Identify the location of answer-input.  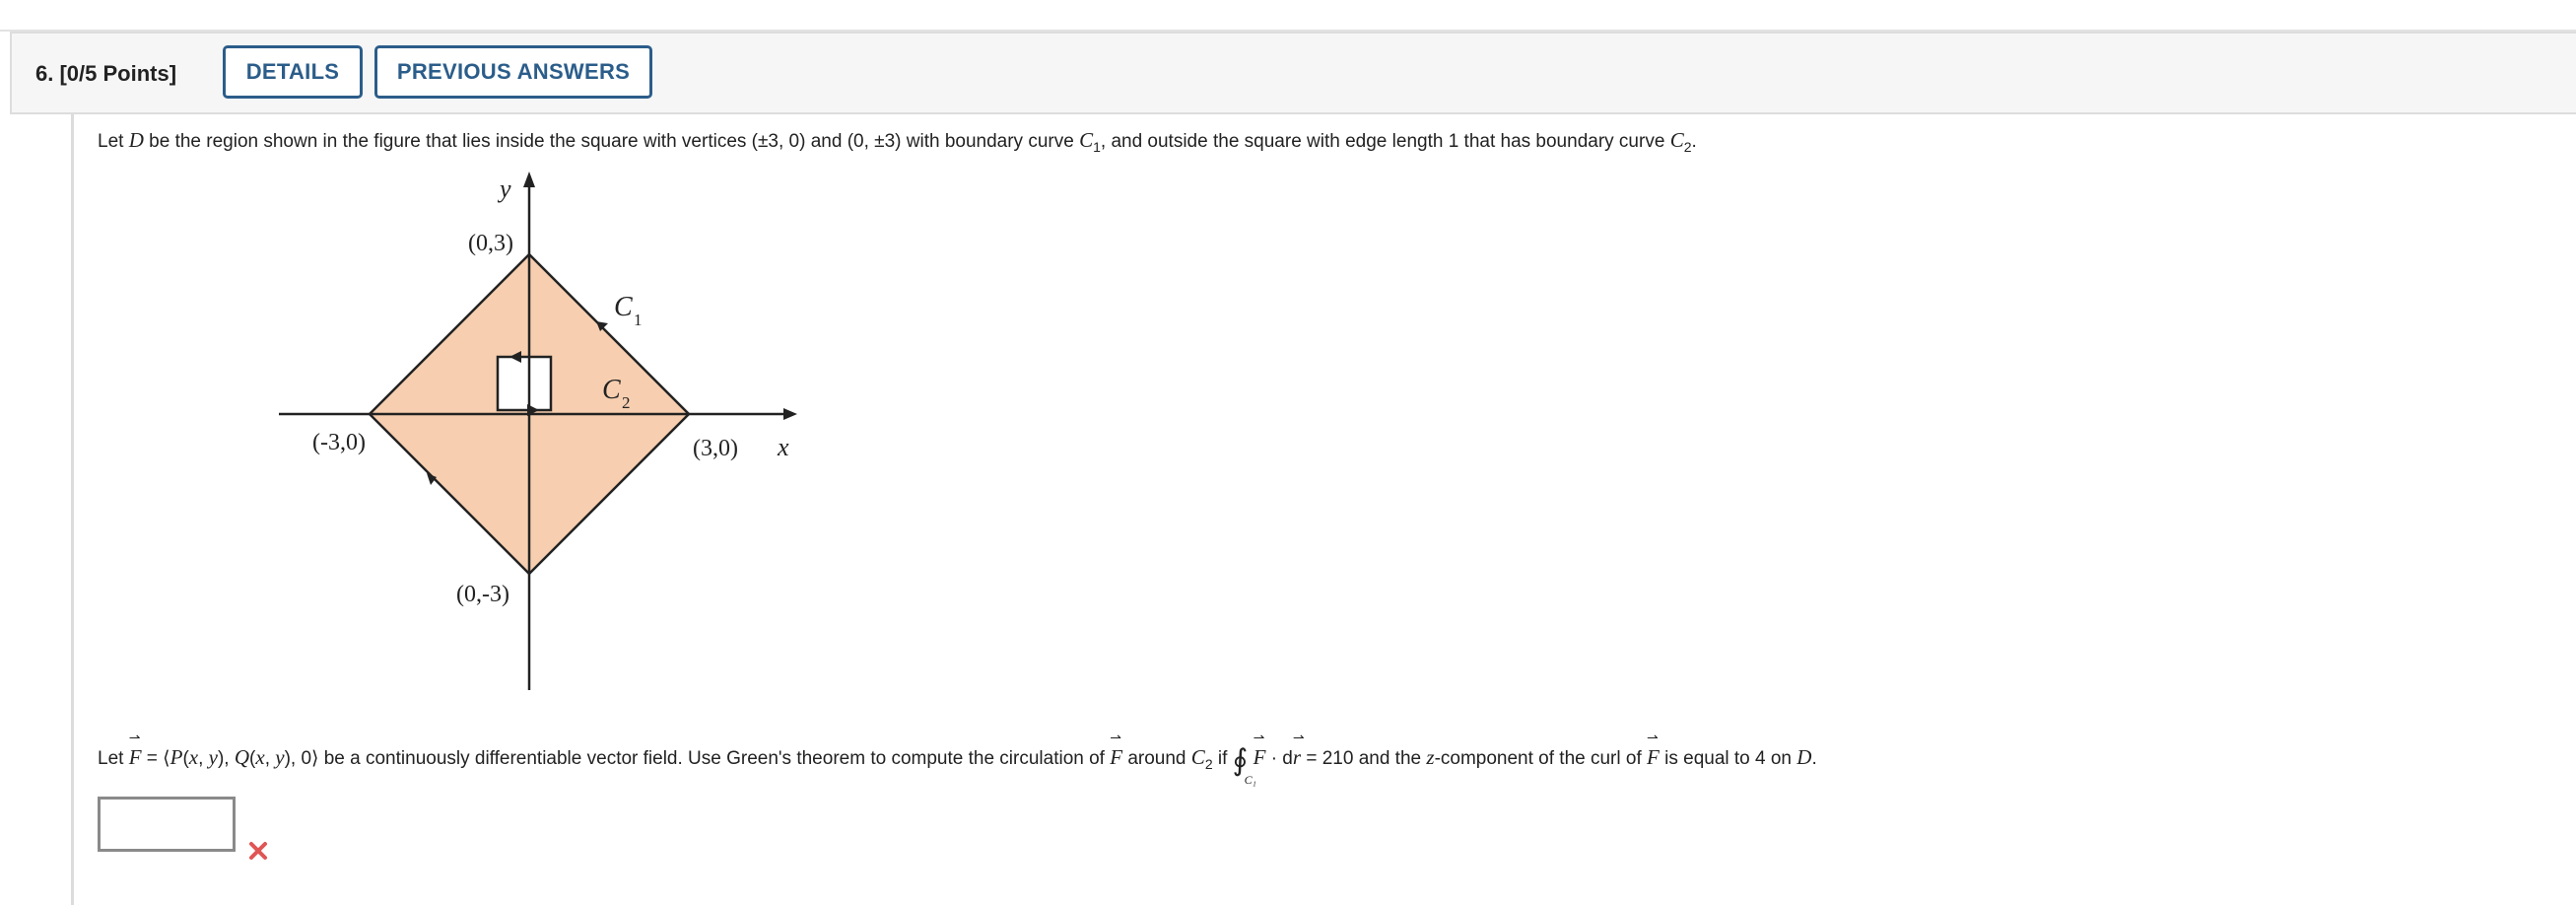
(167, 824).